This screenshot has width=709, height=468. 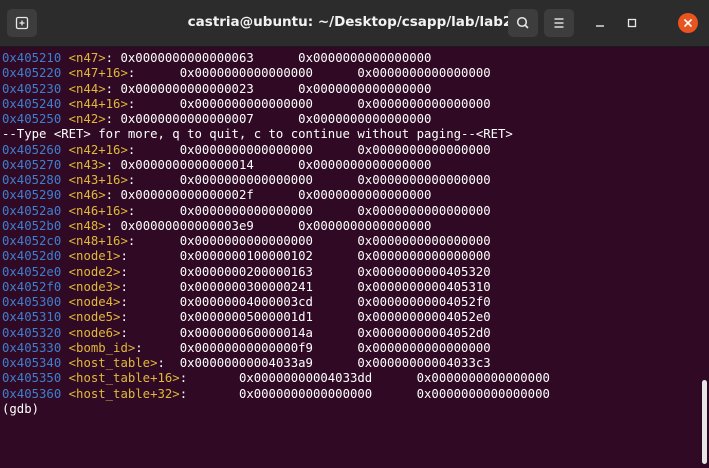 What do you see at coordinates (94, 256) in the screenshot?
I see `symbol-label: <node1>` at bounding box center [94, 256].